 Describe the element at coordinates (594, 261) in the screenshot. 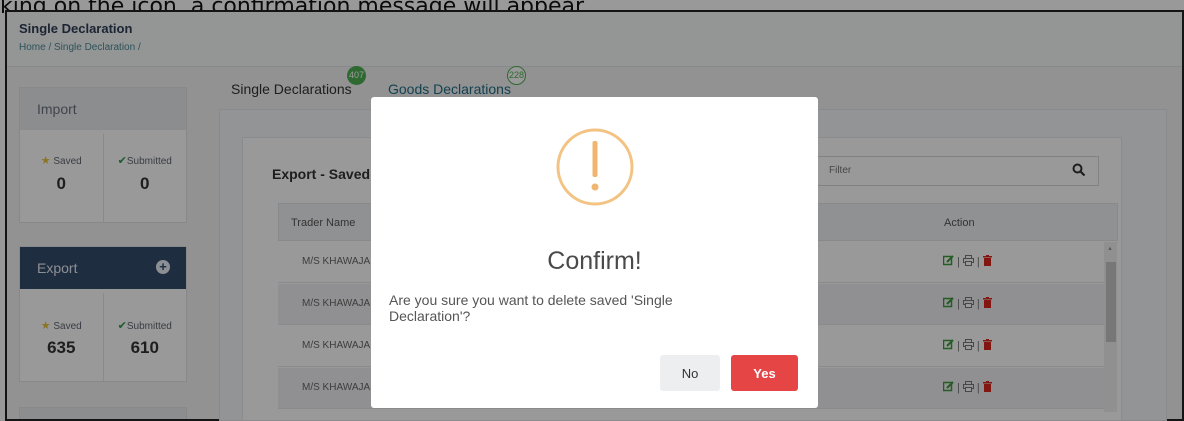

I see `dialog-title: Confirm!` at that location.